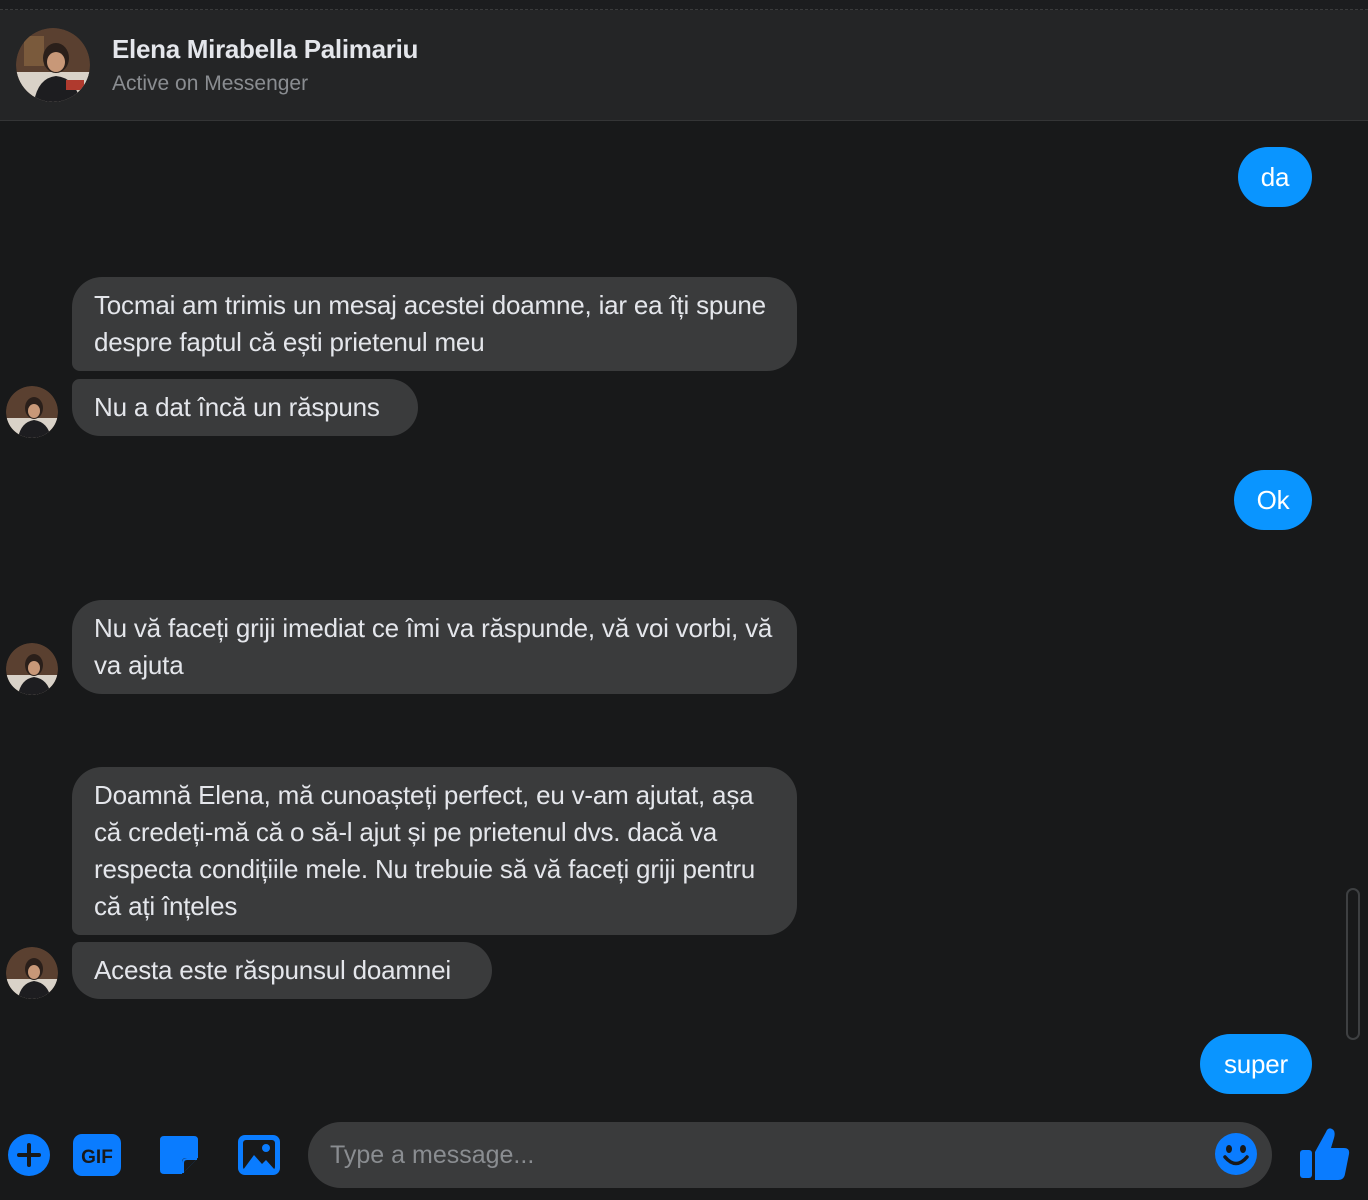  What do you see at coordinates (245, 407) in the screenshot?
I see `incoming-message: Nu a dat încă un răspuns` at bounding box center [245, 407].